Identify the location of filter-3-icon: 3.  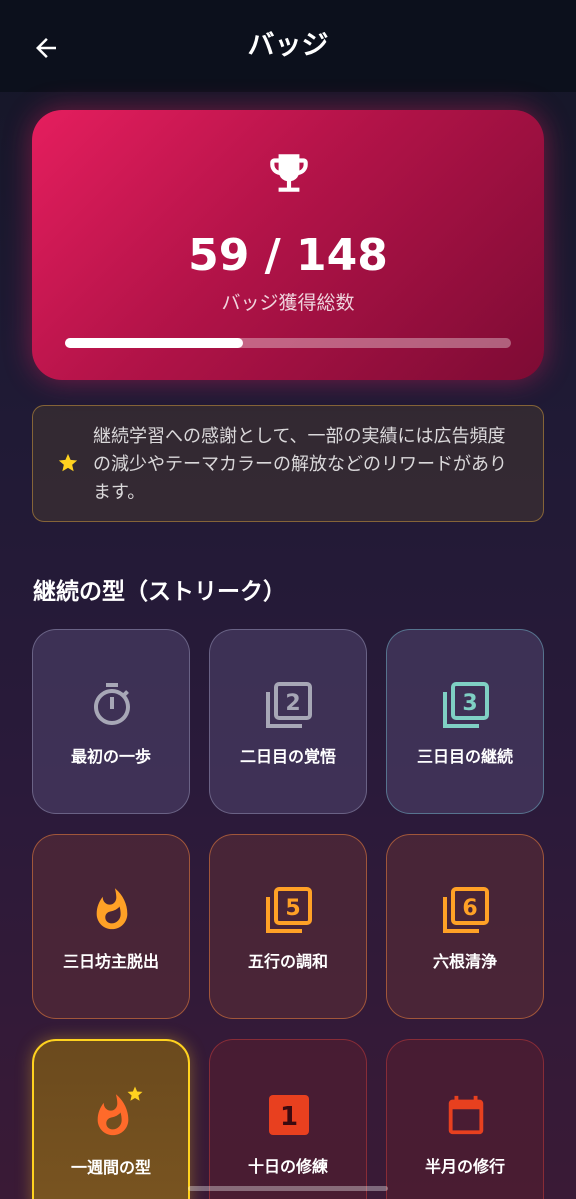
(466, 705).